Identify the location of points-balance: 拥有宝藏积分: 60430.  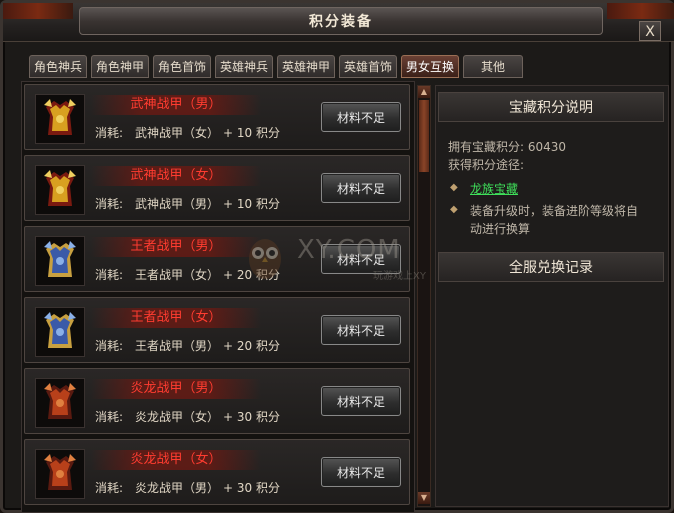
(507, 147).